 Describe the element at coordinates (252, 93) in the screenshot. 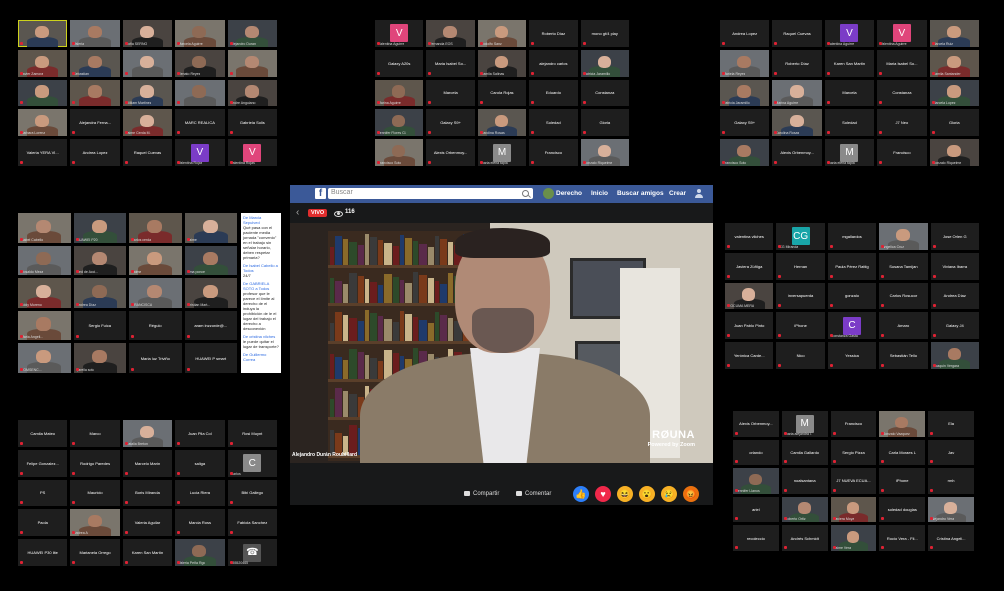

I see `participant-tile: Andre Anguiano` at that location.